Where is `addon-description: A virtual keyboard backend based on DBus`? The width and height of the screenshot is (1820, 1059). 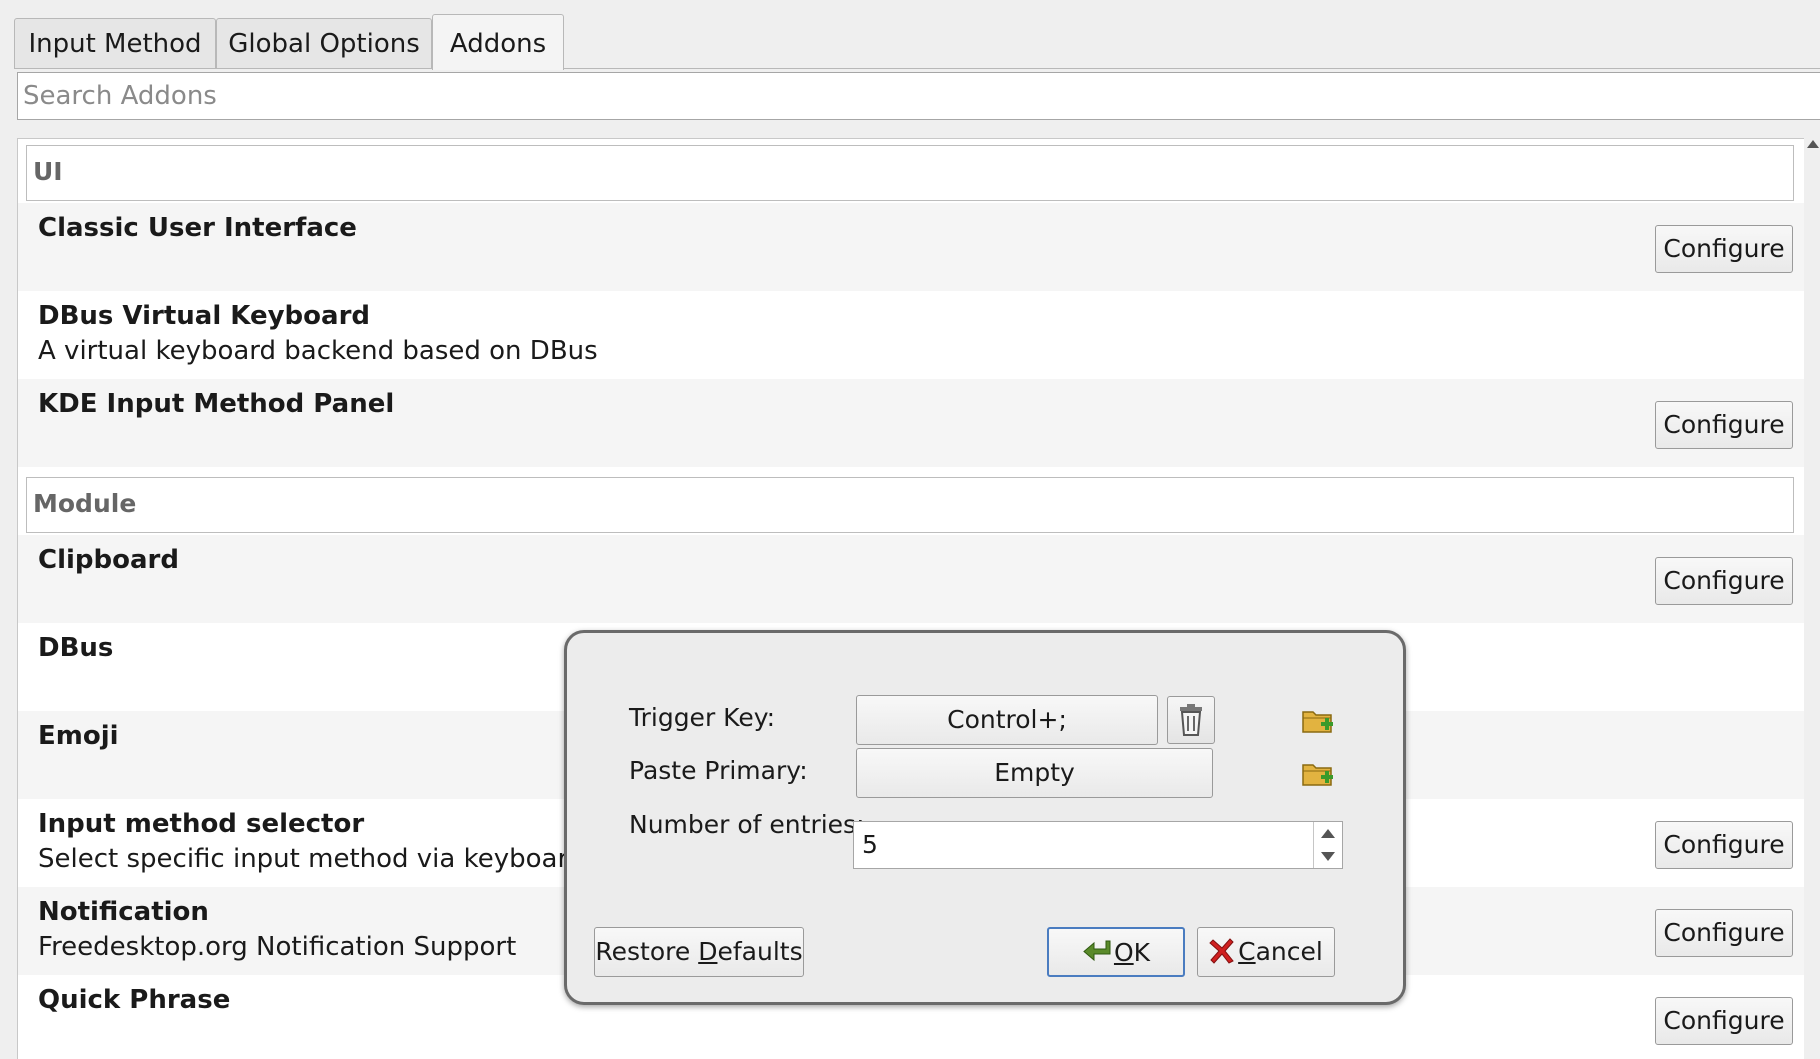
addon-description: A virtual keyboard backend based on DBus is located at coordinates (318, 351).